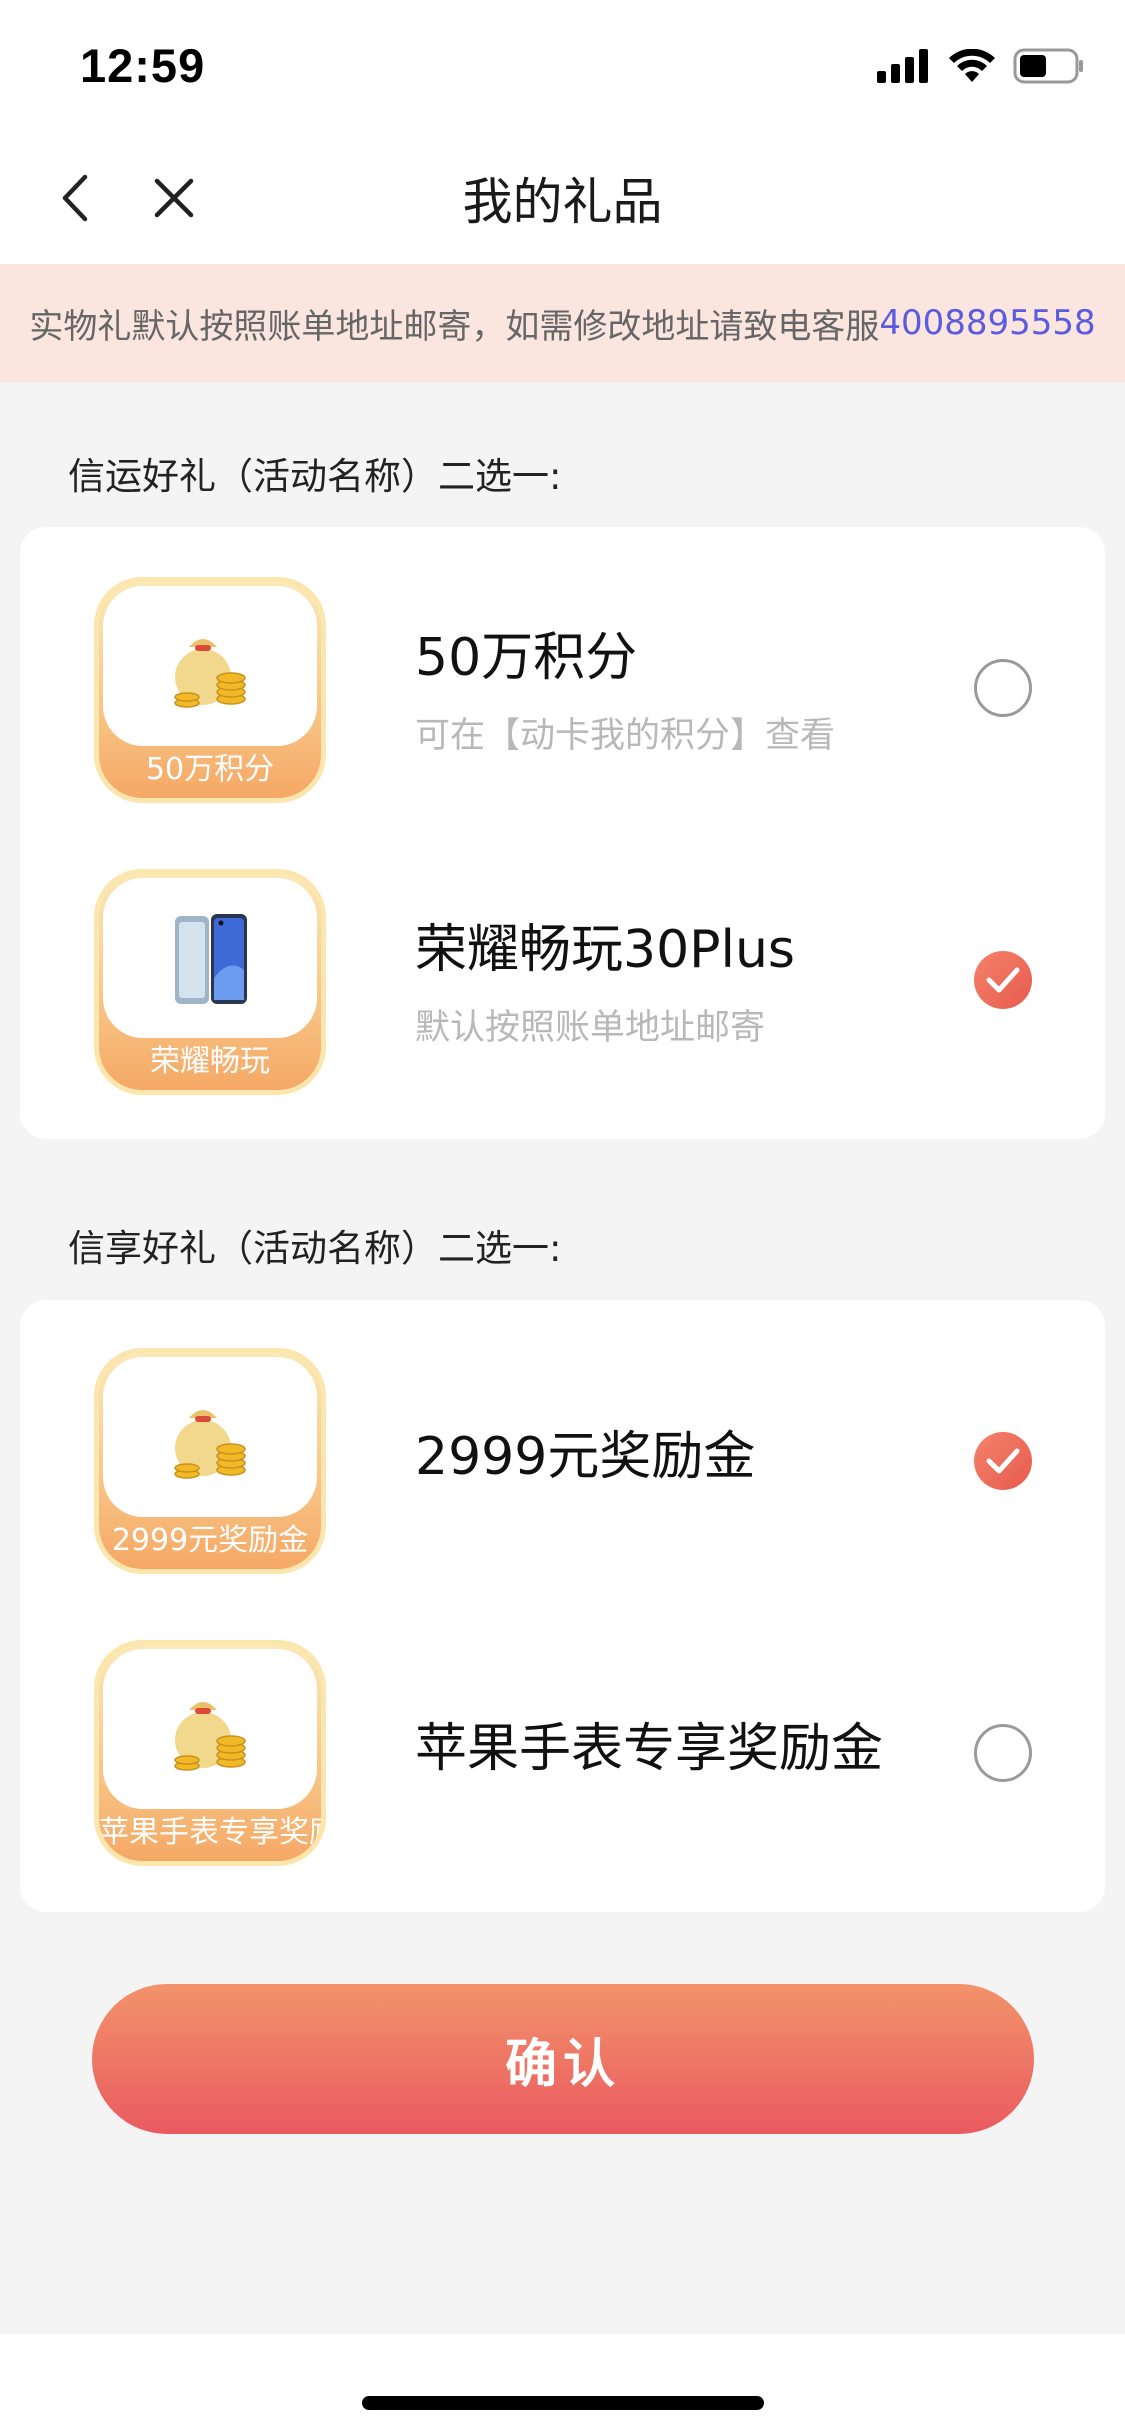 The height and width of the screenshot is (2436, 1125). What do you see at coordinates (454, 326) in the screenshot?
I see `notice-text: 实物礼默认按照账单地址邮寄，如需修改地址请致电客服` at bounding box center [454, 326].